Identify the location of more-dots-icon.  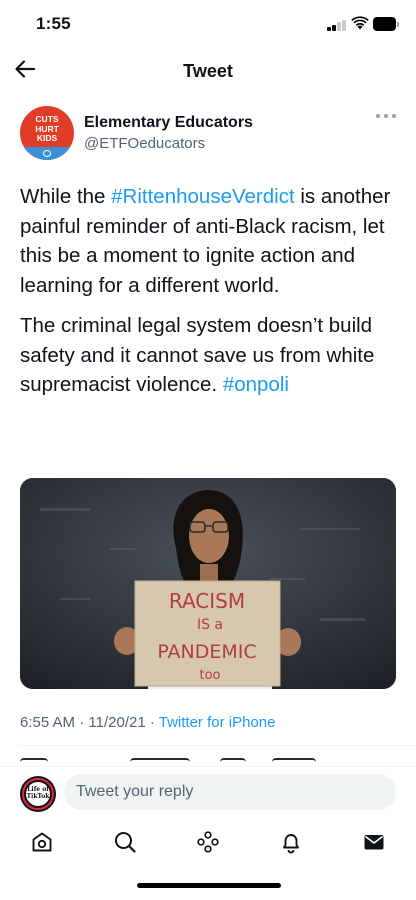
(386, 116).